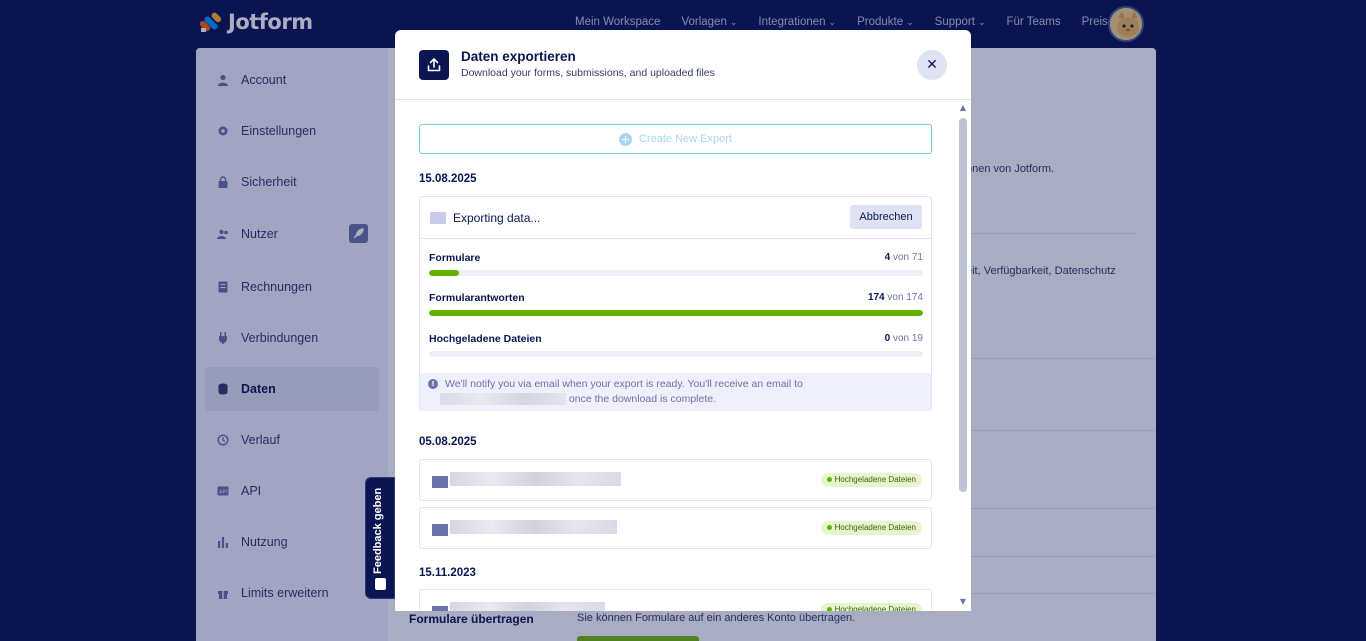  I want to click on progress-count: 0 von 19, so click(904, 338).